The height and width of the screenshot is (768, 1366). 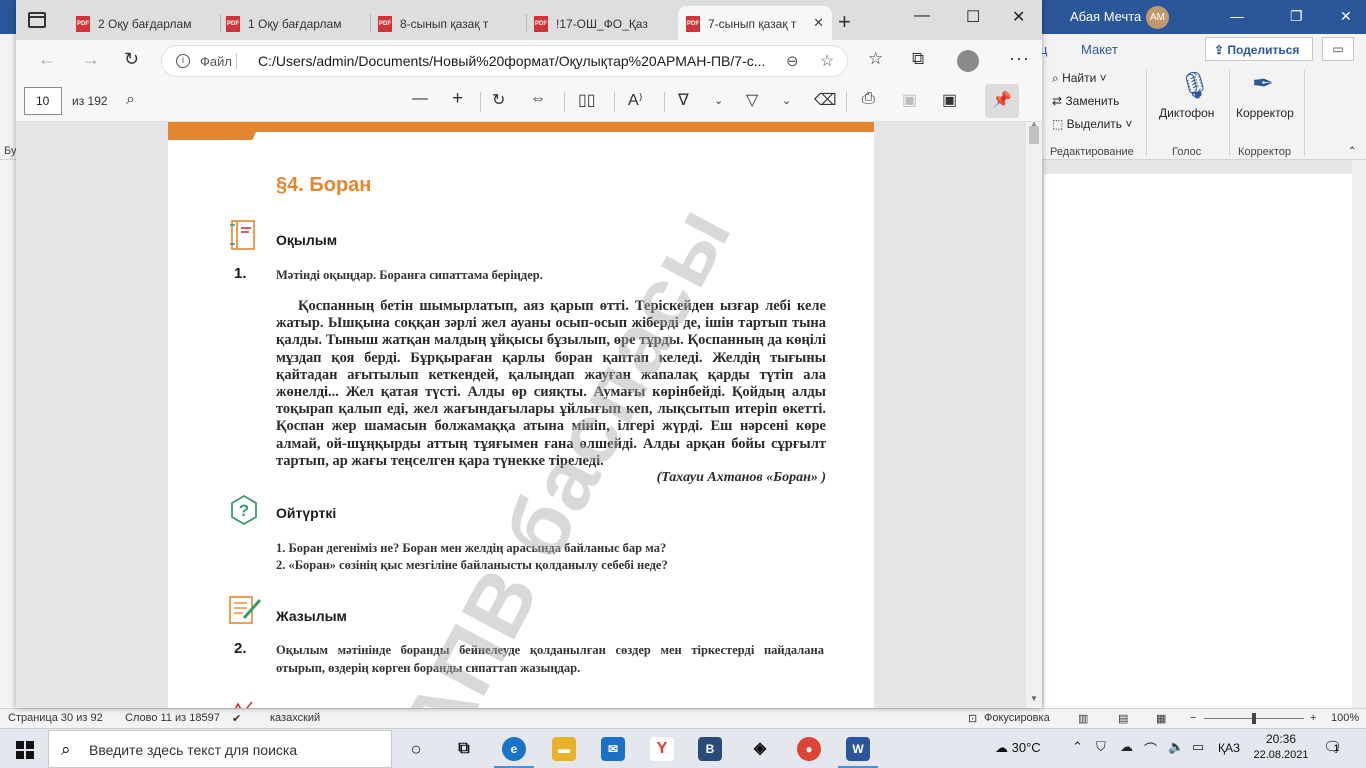 What do you see at coordinates (183, 61) in the screenshot?
I see `info-icon: i` at bounding box center [183, 61].